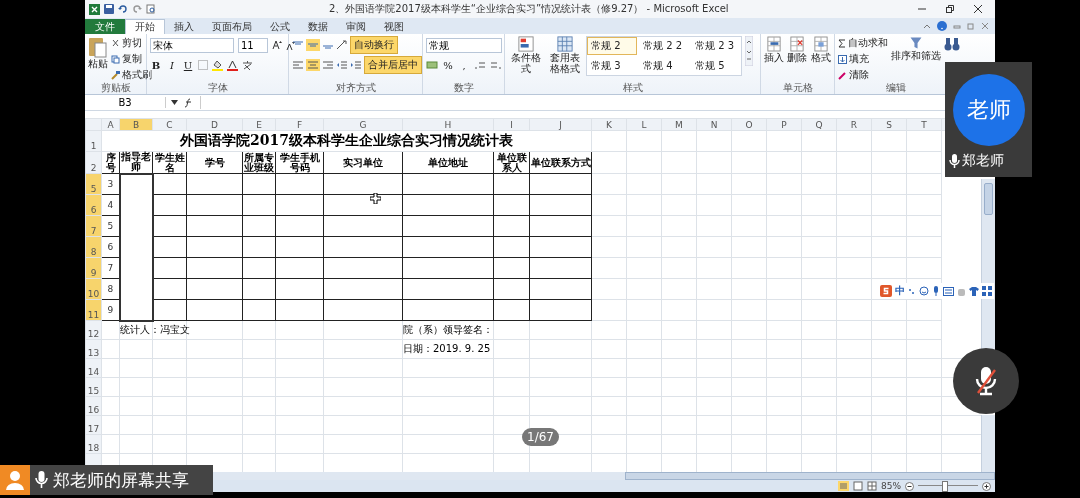 The width and height of the screenshot is (1080, 498). I want to click on row-header: 5, so click(93, 184).